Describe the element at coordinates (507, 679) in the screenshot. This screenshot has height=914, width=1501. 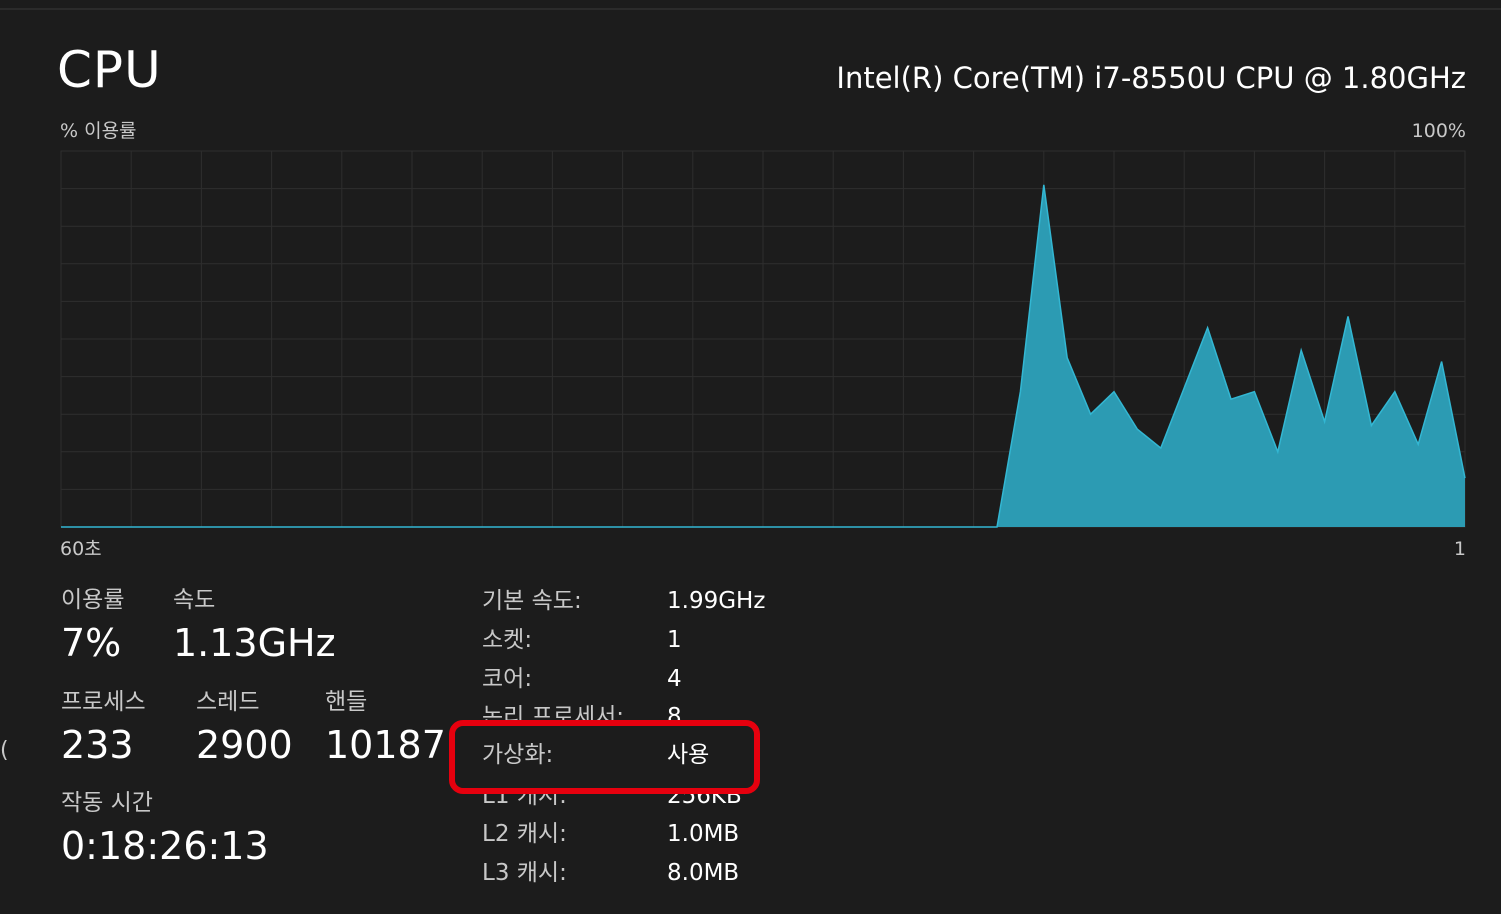
I see `cores-label: 코어:` at that location.